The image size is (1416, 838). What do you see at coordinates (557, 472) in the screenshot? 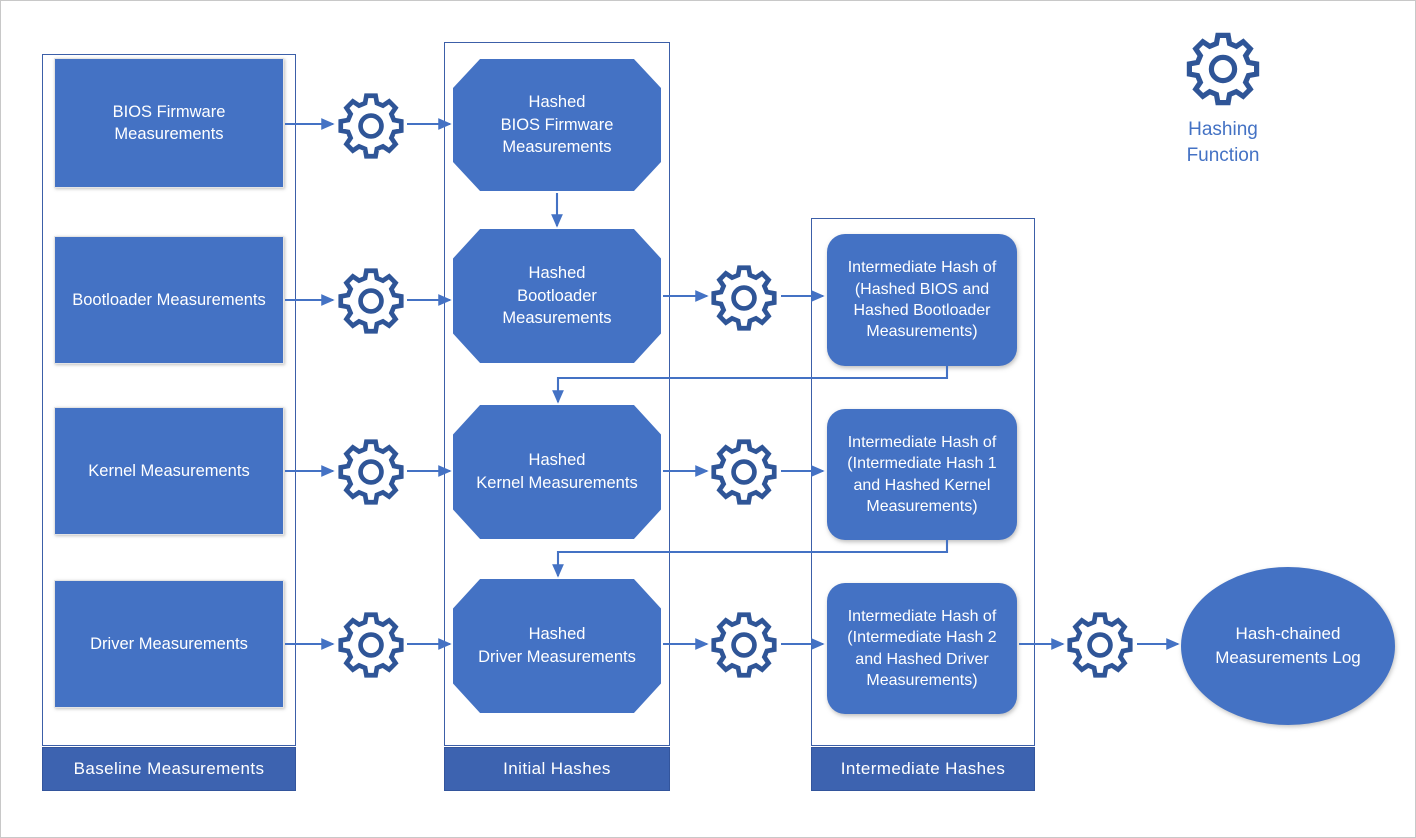
I see `node-hashed-kernel: Hashed Kernel Measurements` at bounding box center [557, 472].